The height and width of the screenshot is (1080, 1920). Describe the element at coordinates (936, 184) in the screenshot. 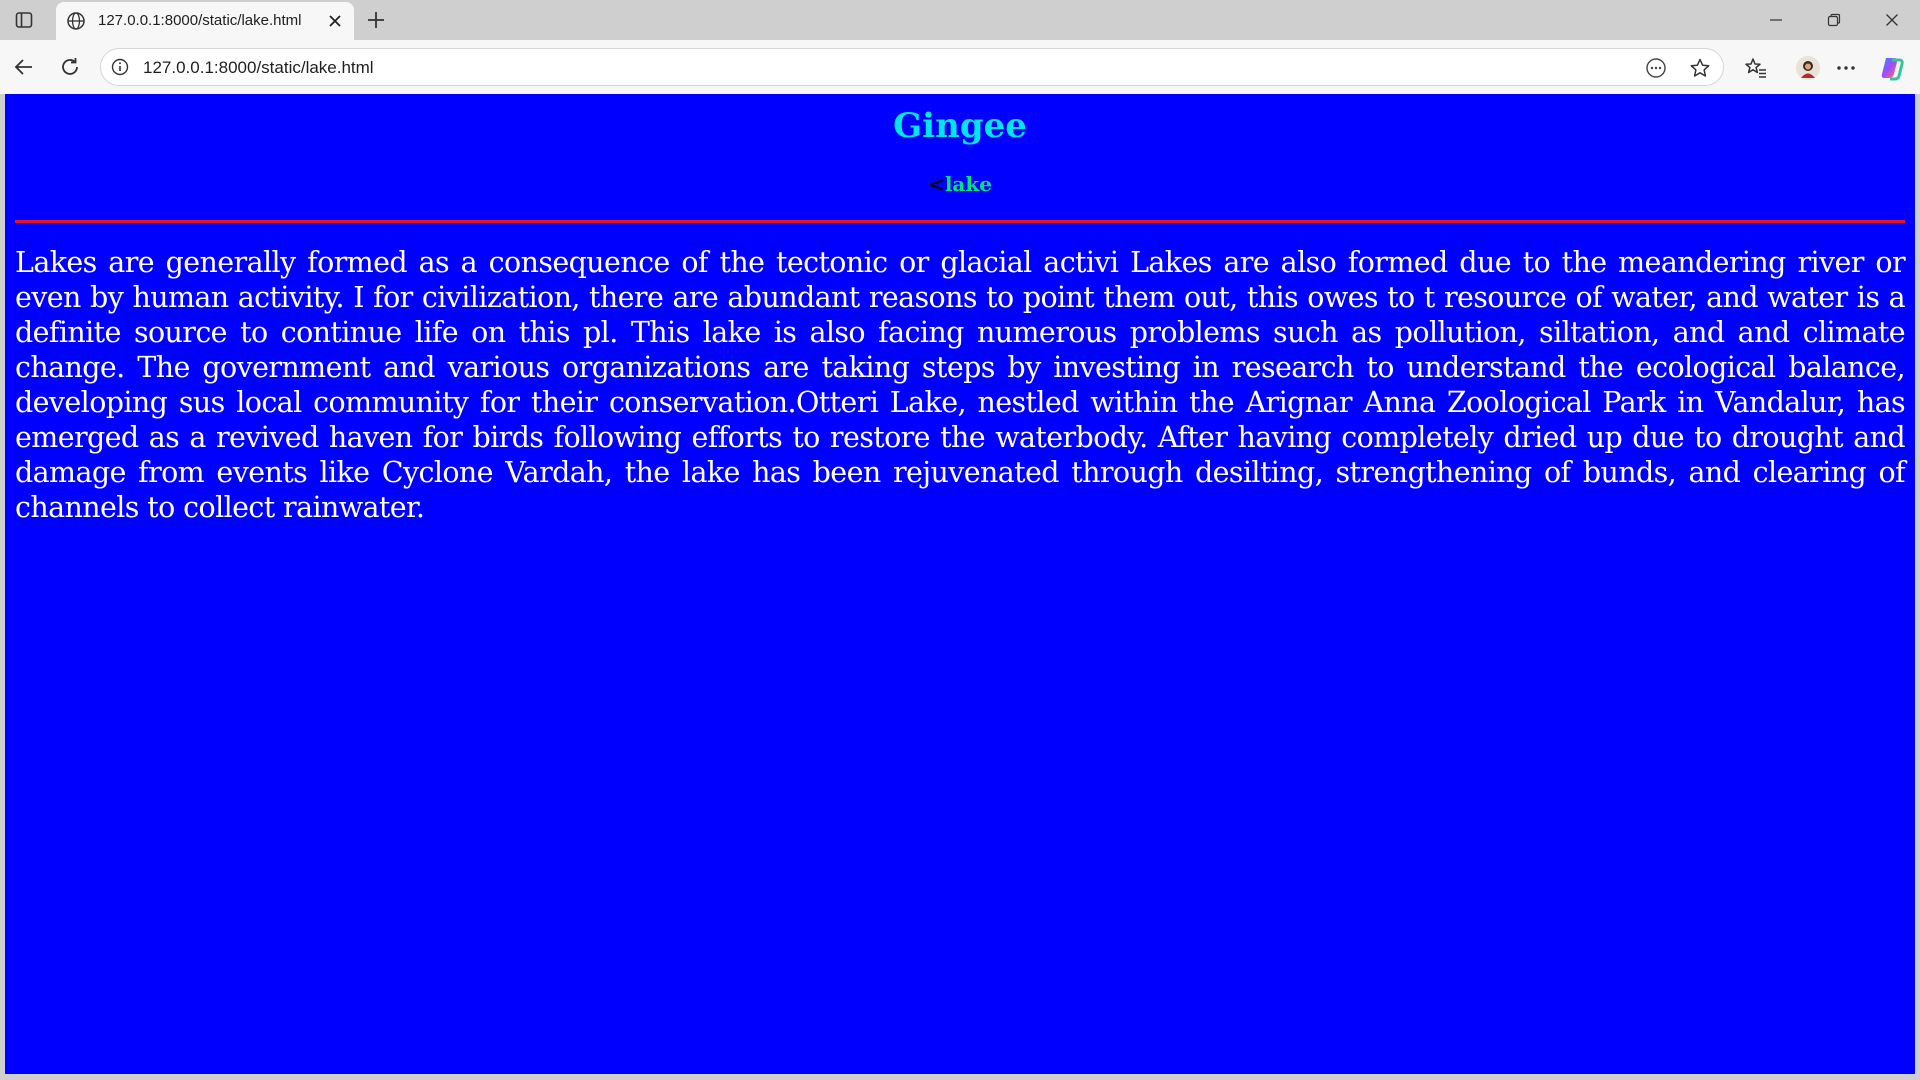

I see `subtitle-prefix: <` at that location.